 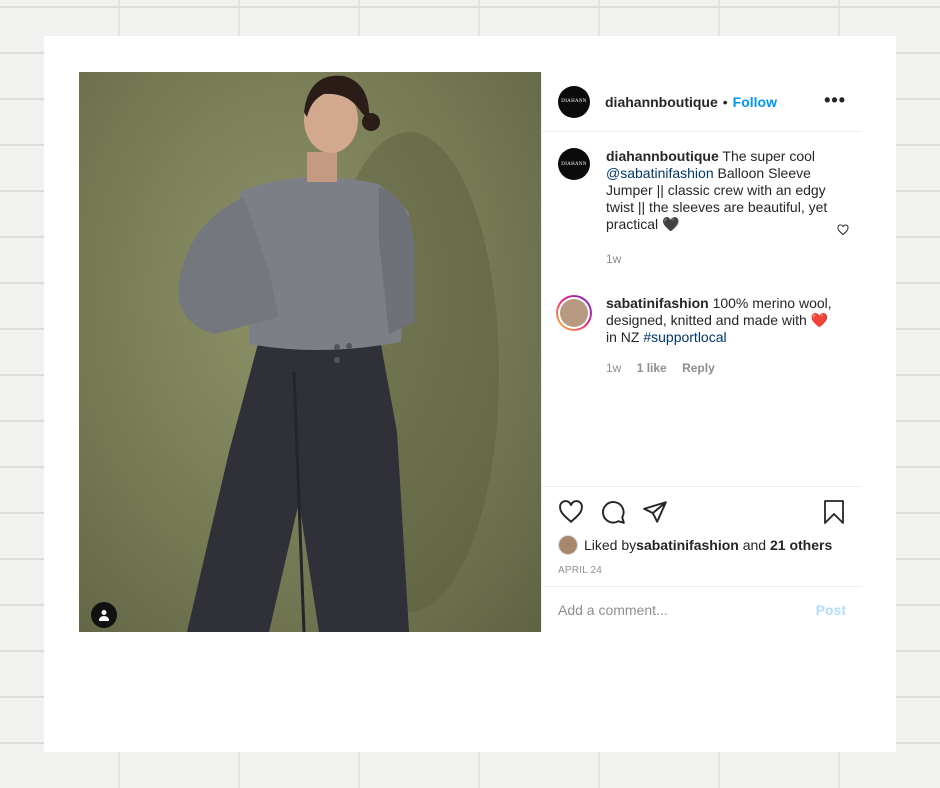 I want to click on heart-icon, so click(x=571, y=512).